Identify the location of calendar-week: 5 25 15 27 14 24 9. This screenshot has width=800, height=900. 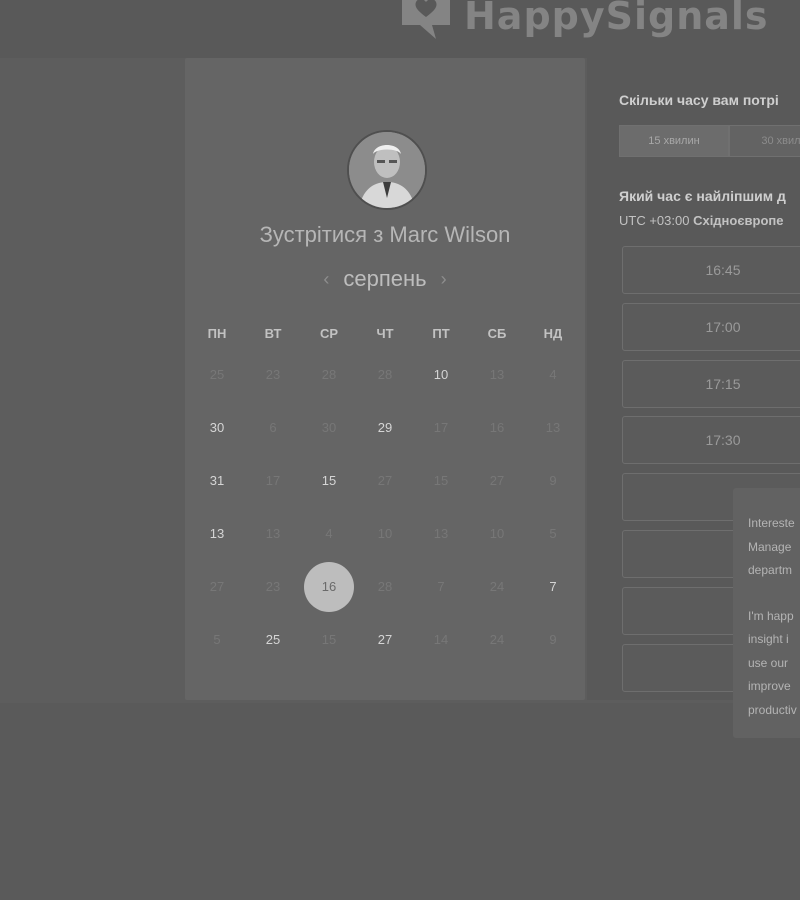
(385, 639).